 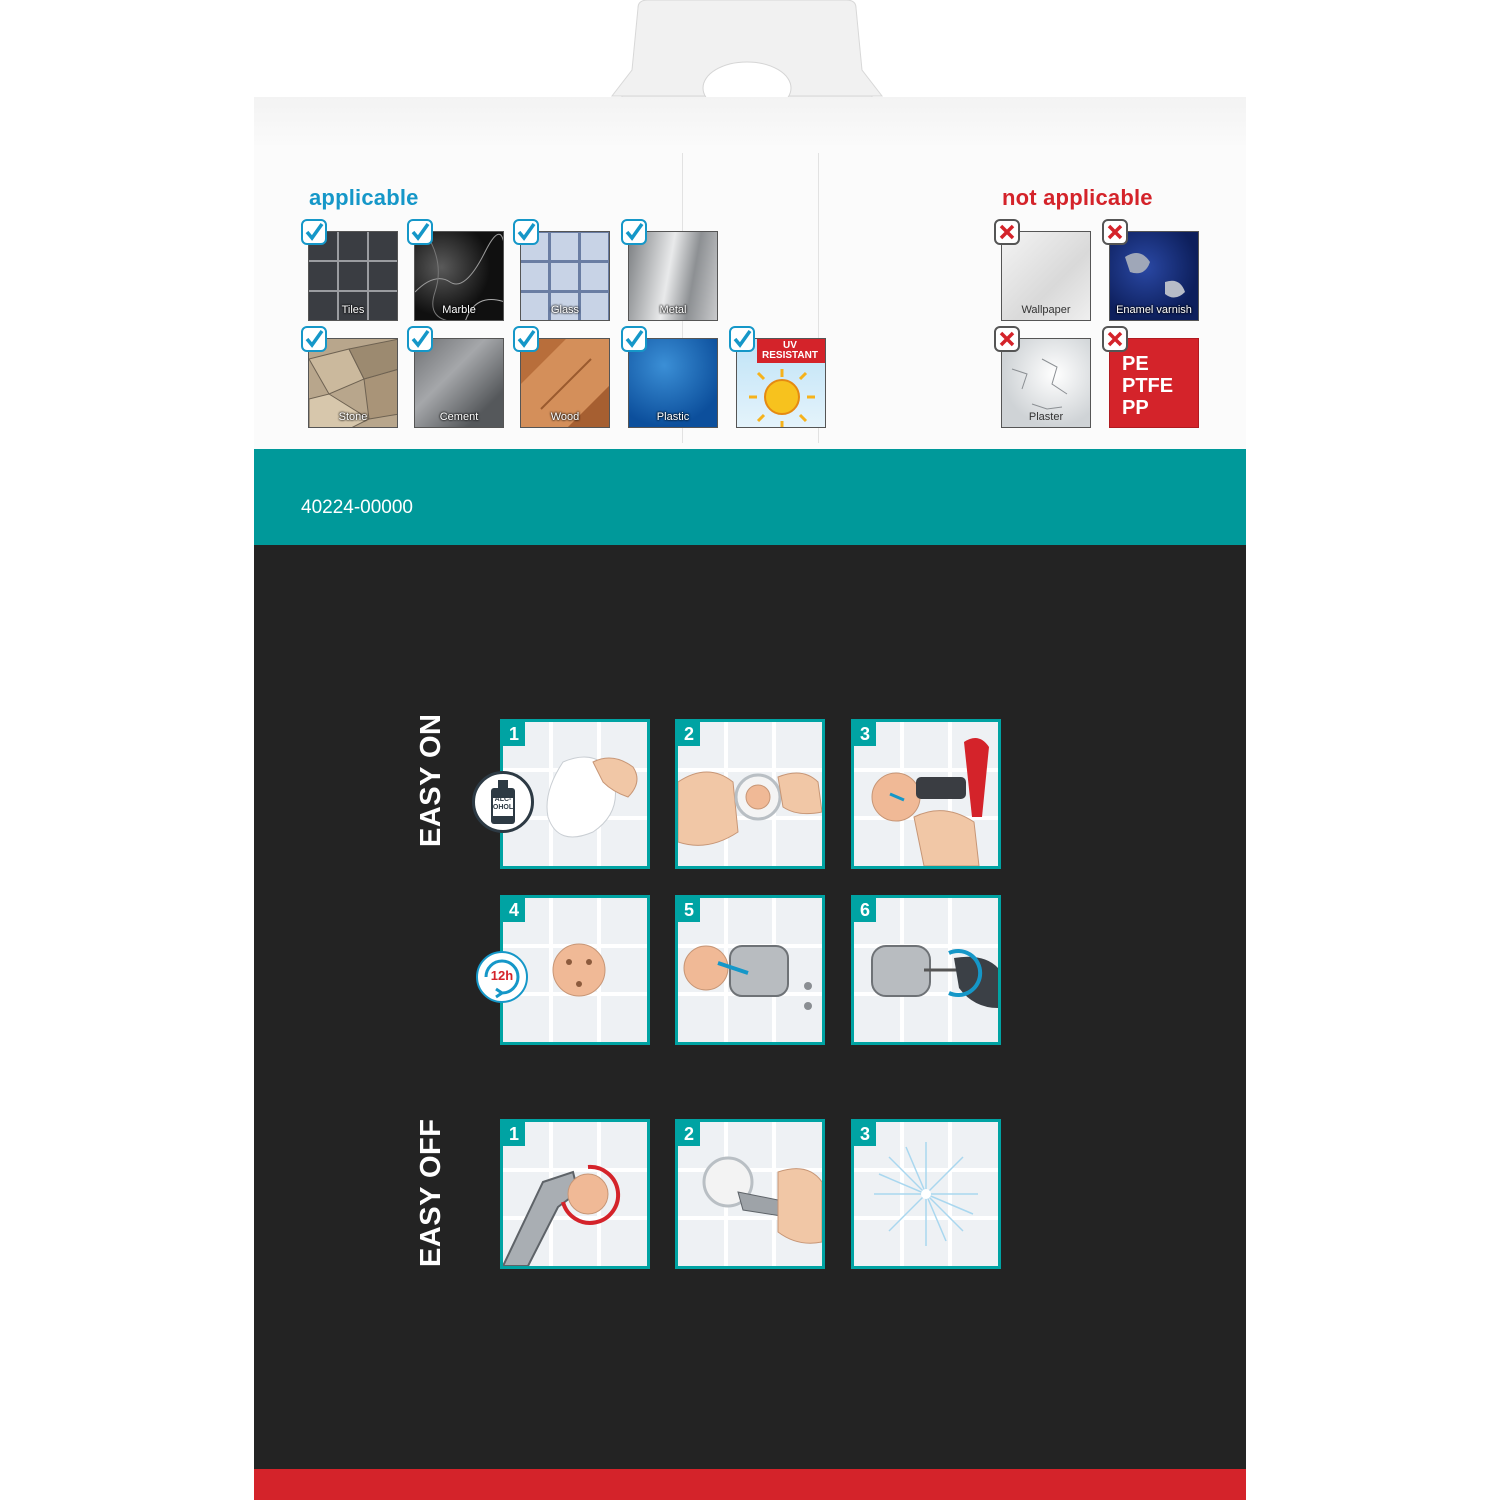 I want to click on sun-icon, so click(x=782, y=398).